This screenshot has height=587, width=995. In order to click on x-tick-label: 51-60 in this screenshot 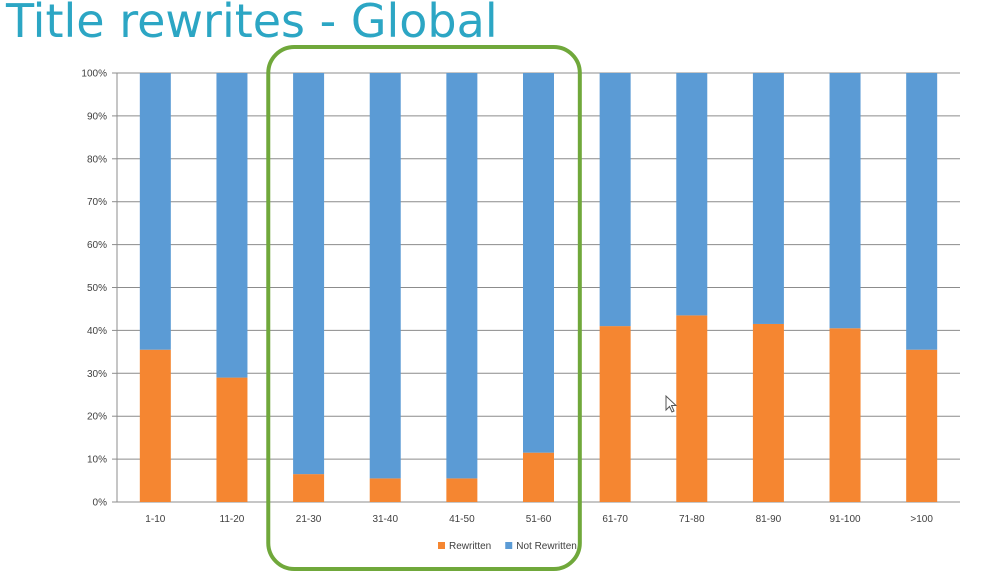, I will do `click(539, 519)`.